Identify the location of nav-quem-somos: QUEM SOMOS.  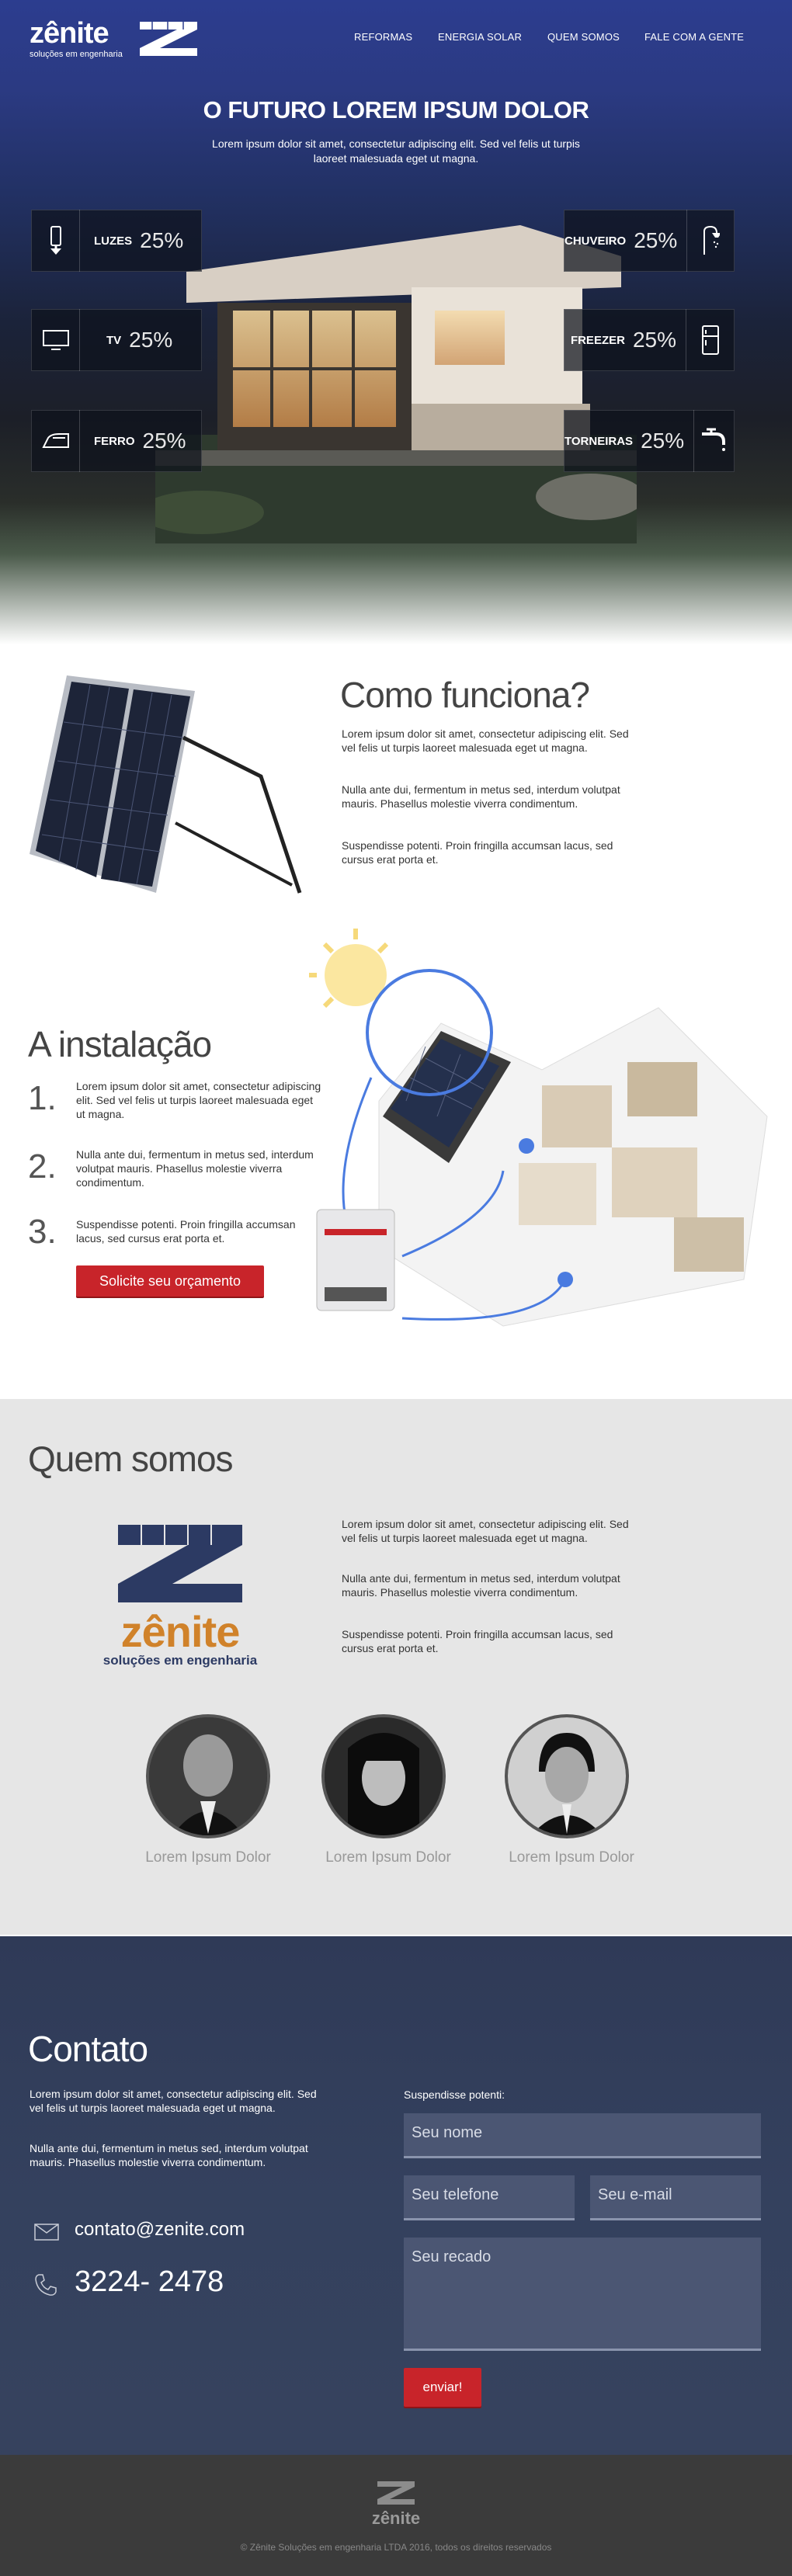
(583, 37).